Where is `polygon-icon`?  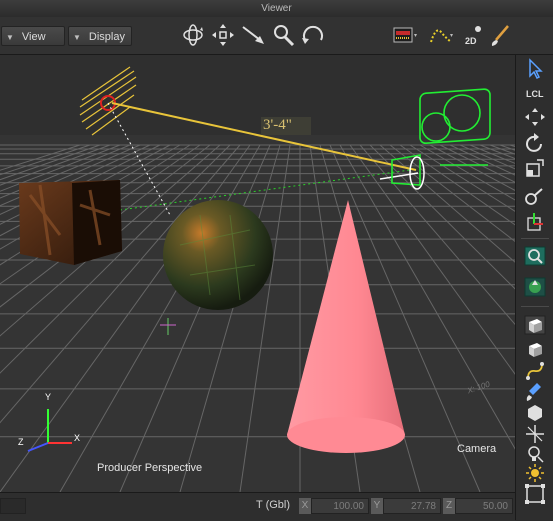
polygon-icon is located at coordinates (535, 413).